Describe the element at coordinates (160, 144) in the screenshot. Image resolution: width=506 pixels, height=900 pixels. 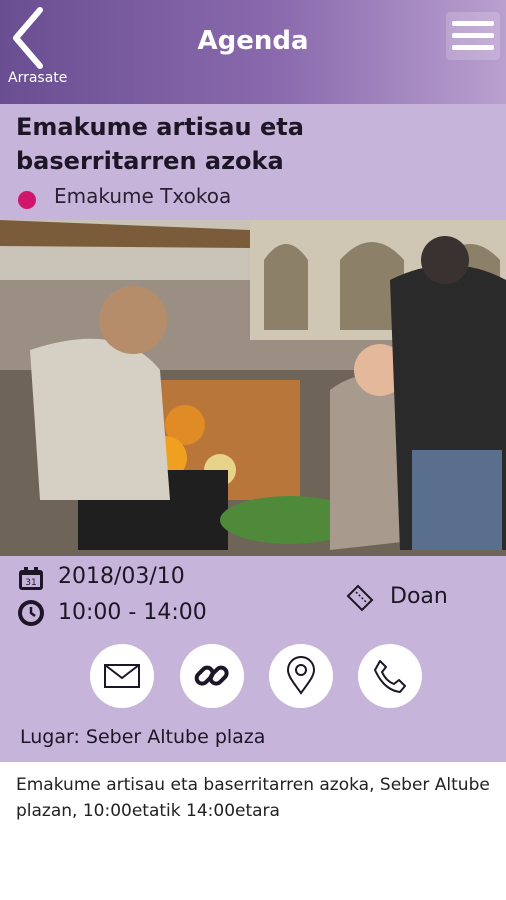
I see `event-title: Emakume artisau eta baserritarren azoka` at that location.